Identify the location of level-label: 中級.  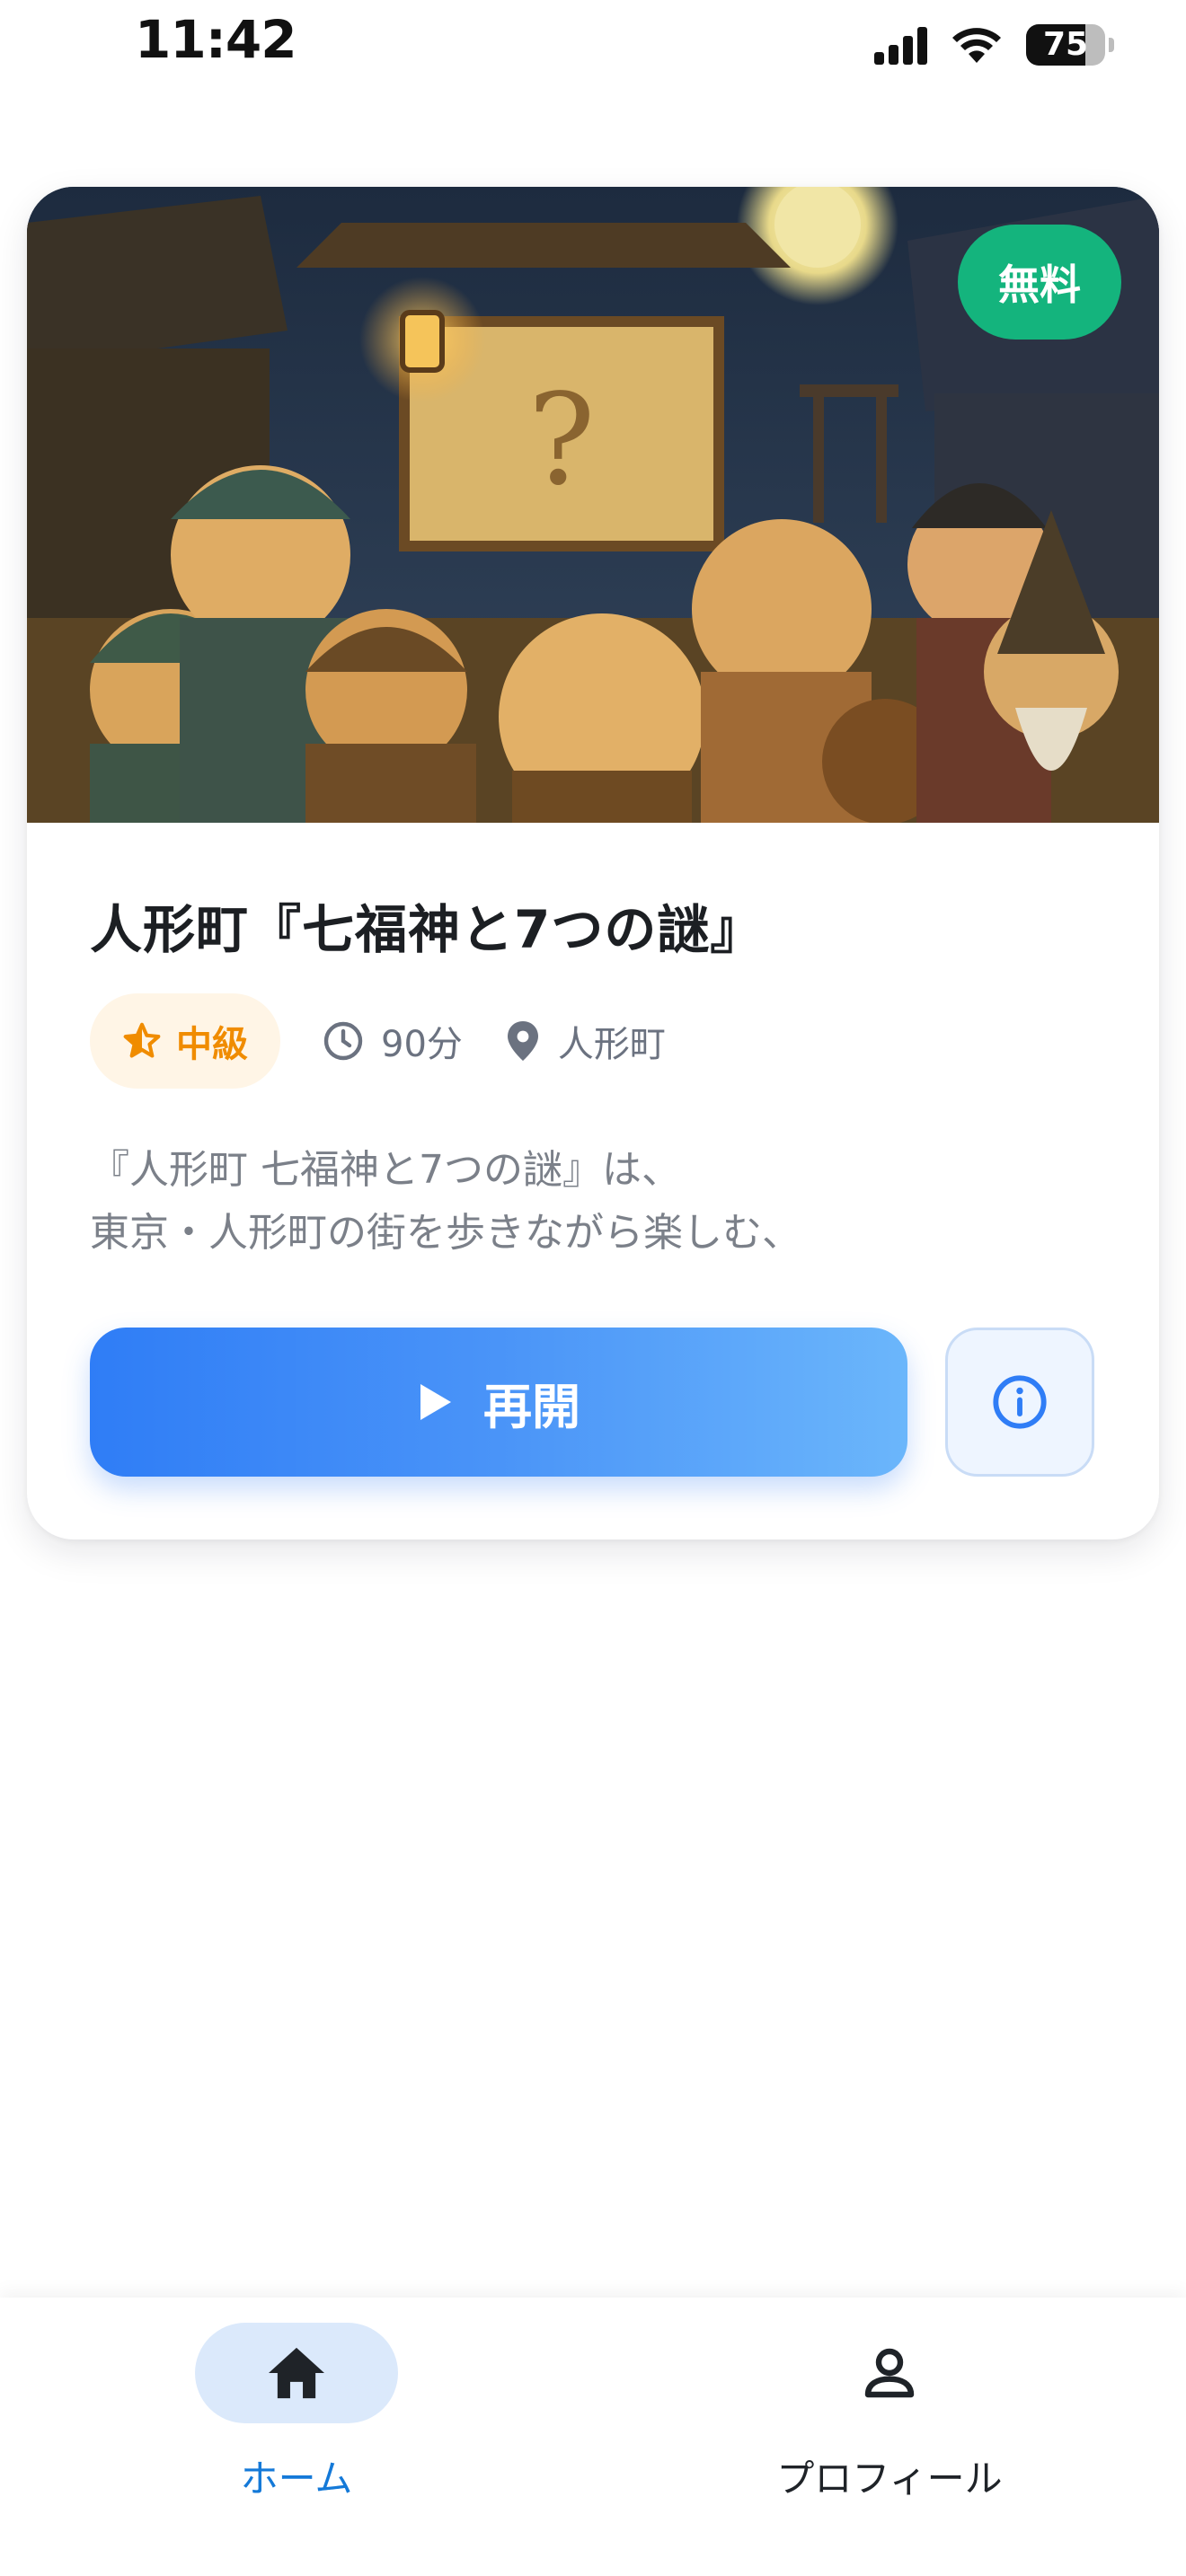
(212, 1044).